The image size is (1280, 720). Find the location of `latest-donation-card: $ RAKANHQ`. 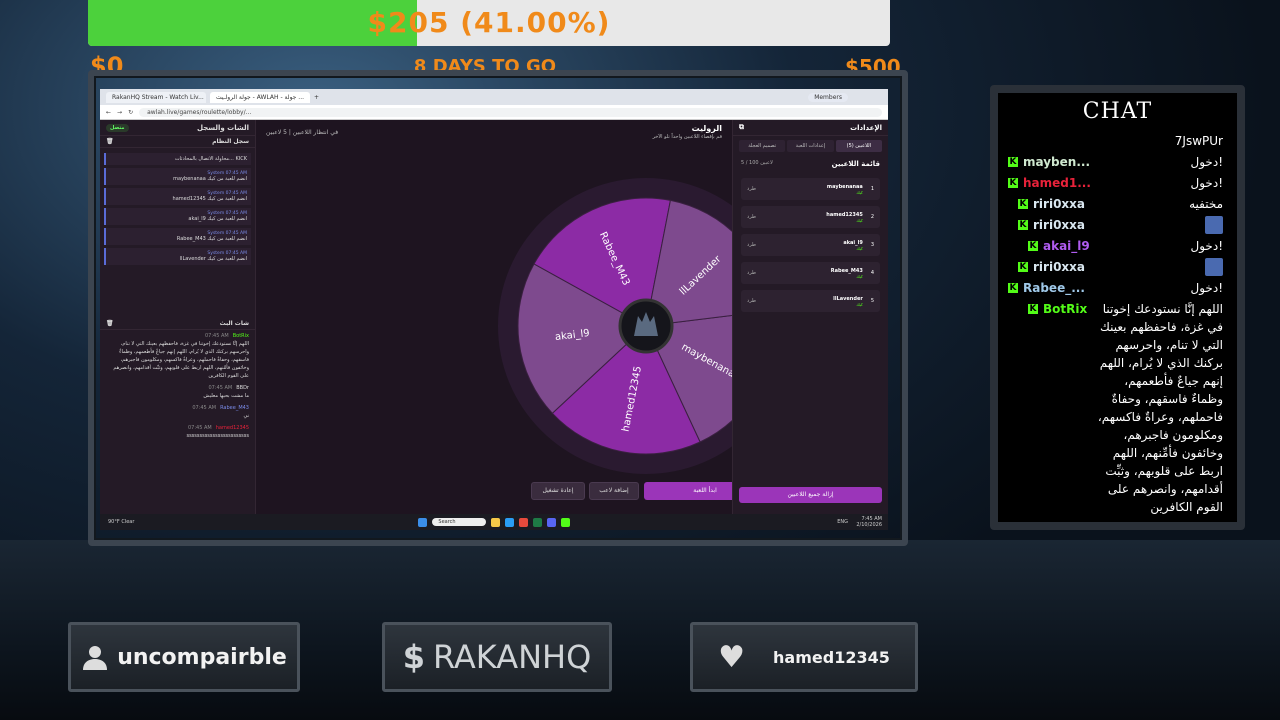

latest-donation-card: $ RAKANHQ is located at coordinates (497, 657).